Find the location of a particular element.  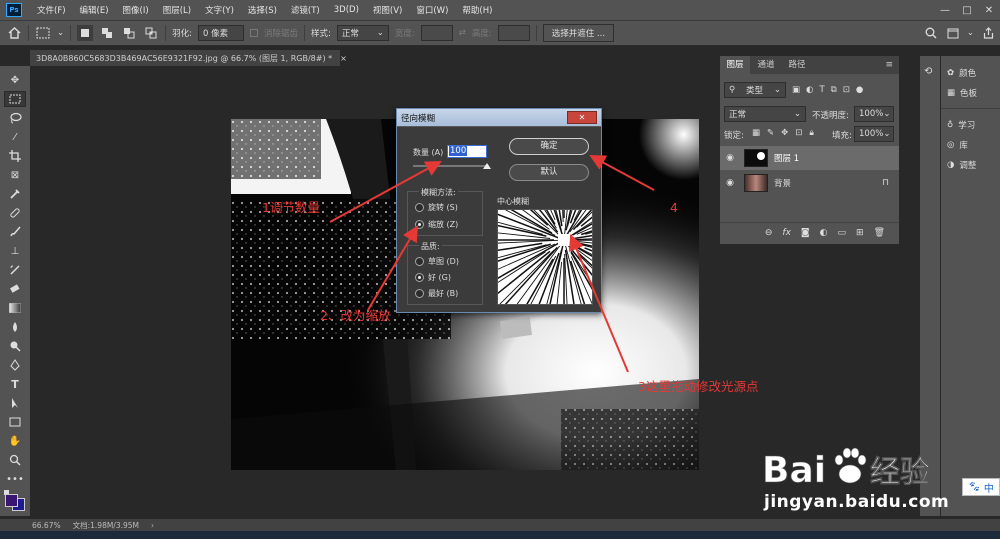

eyedropper-tool-icon is located at coordinates (15, 194).